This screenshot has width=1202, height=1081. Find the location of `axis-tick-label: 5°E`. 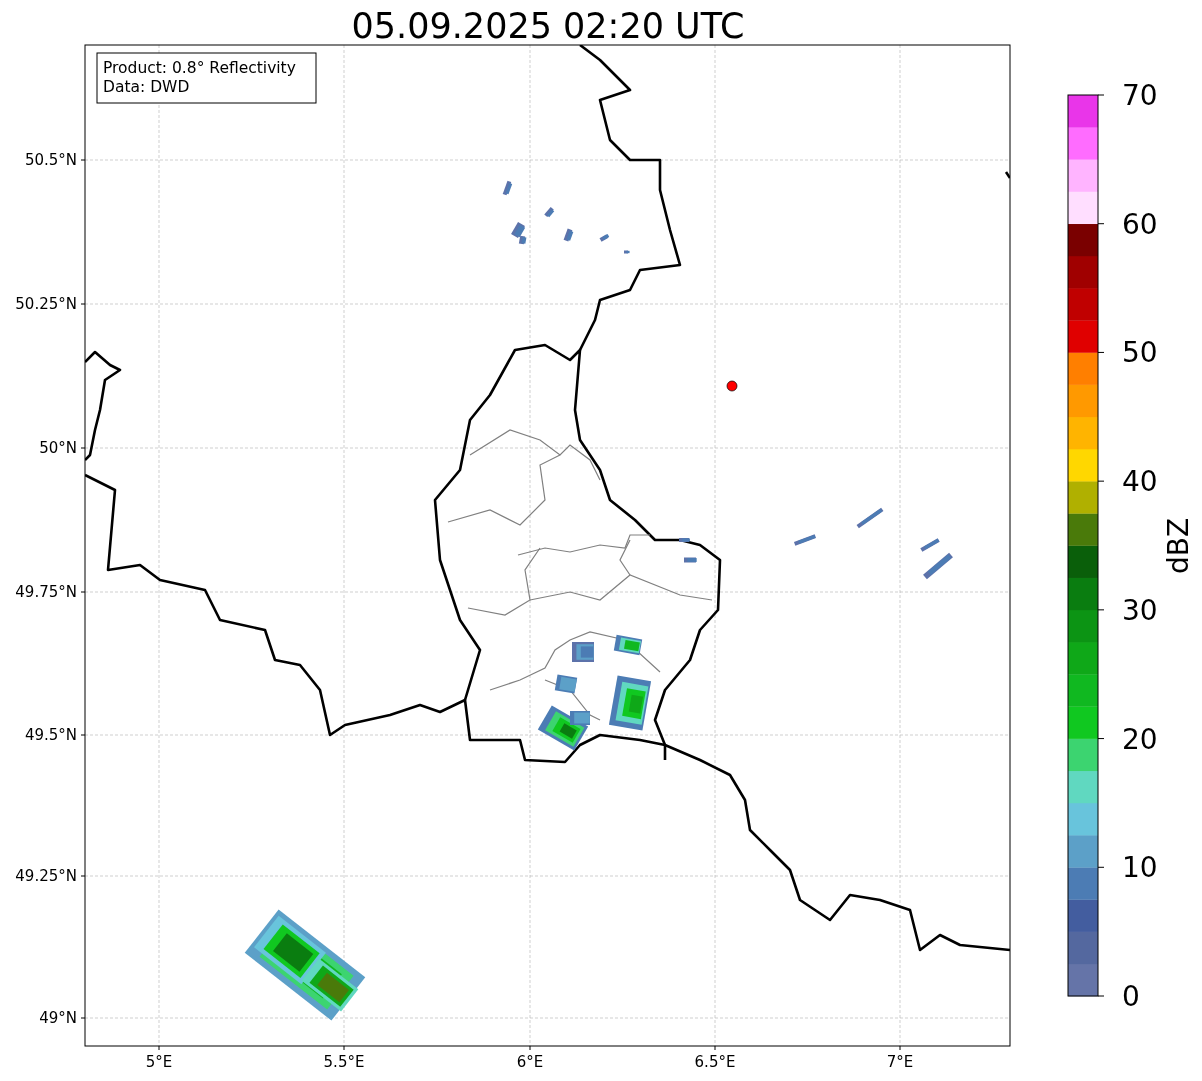

axis-tick-label: 5°E is located at coordinates (159, 1062).